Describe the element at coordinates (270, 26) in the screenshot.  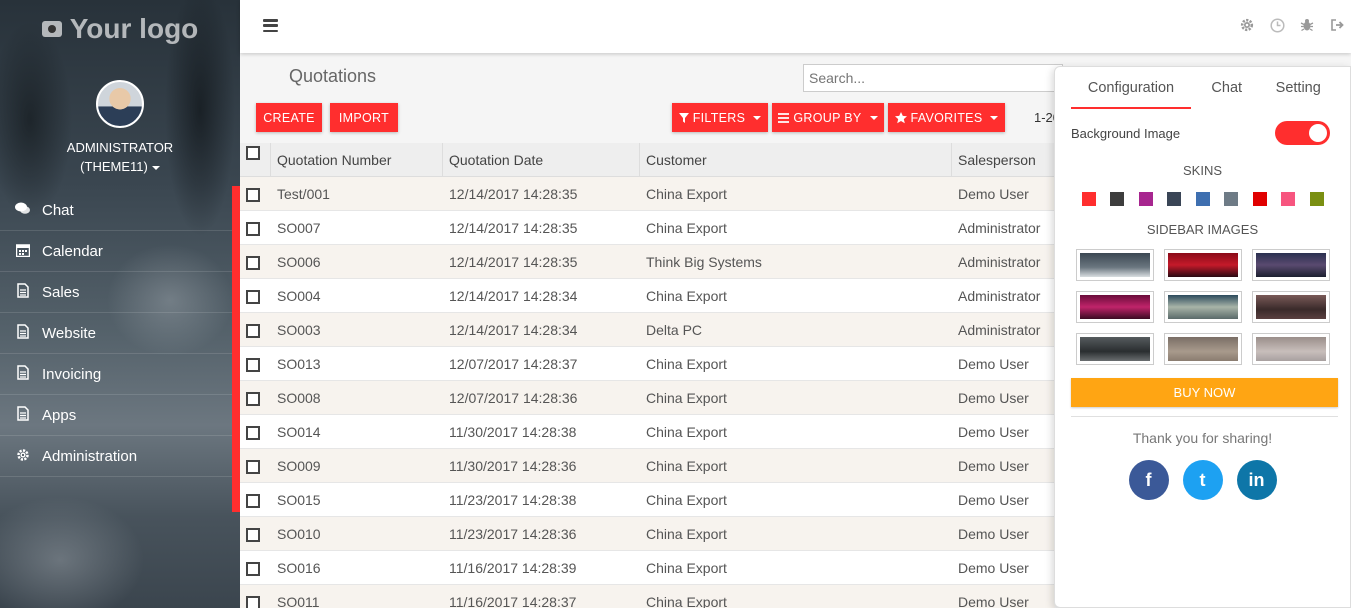
I see `menu-toggle-icon` at that location.